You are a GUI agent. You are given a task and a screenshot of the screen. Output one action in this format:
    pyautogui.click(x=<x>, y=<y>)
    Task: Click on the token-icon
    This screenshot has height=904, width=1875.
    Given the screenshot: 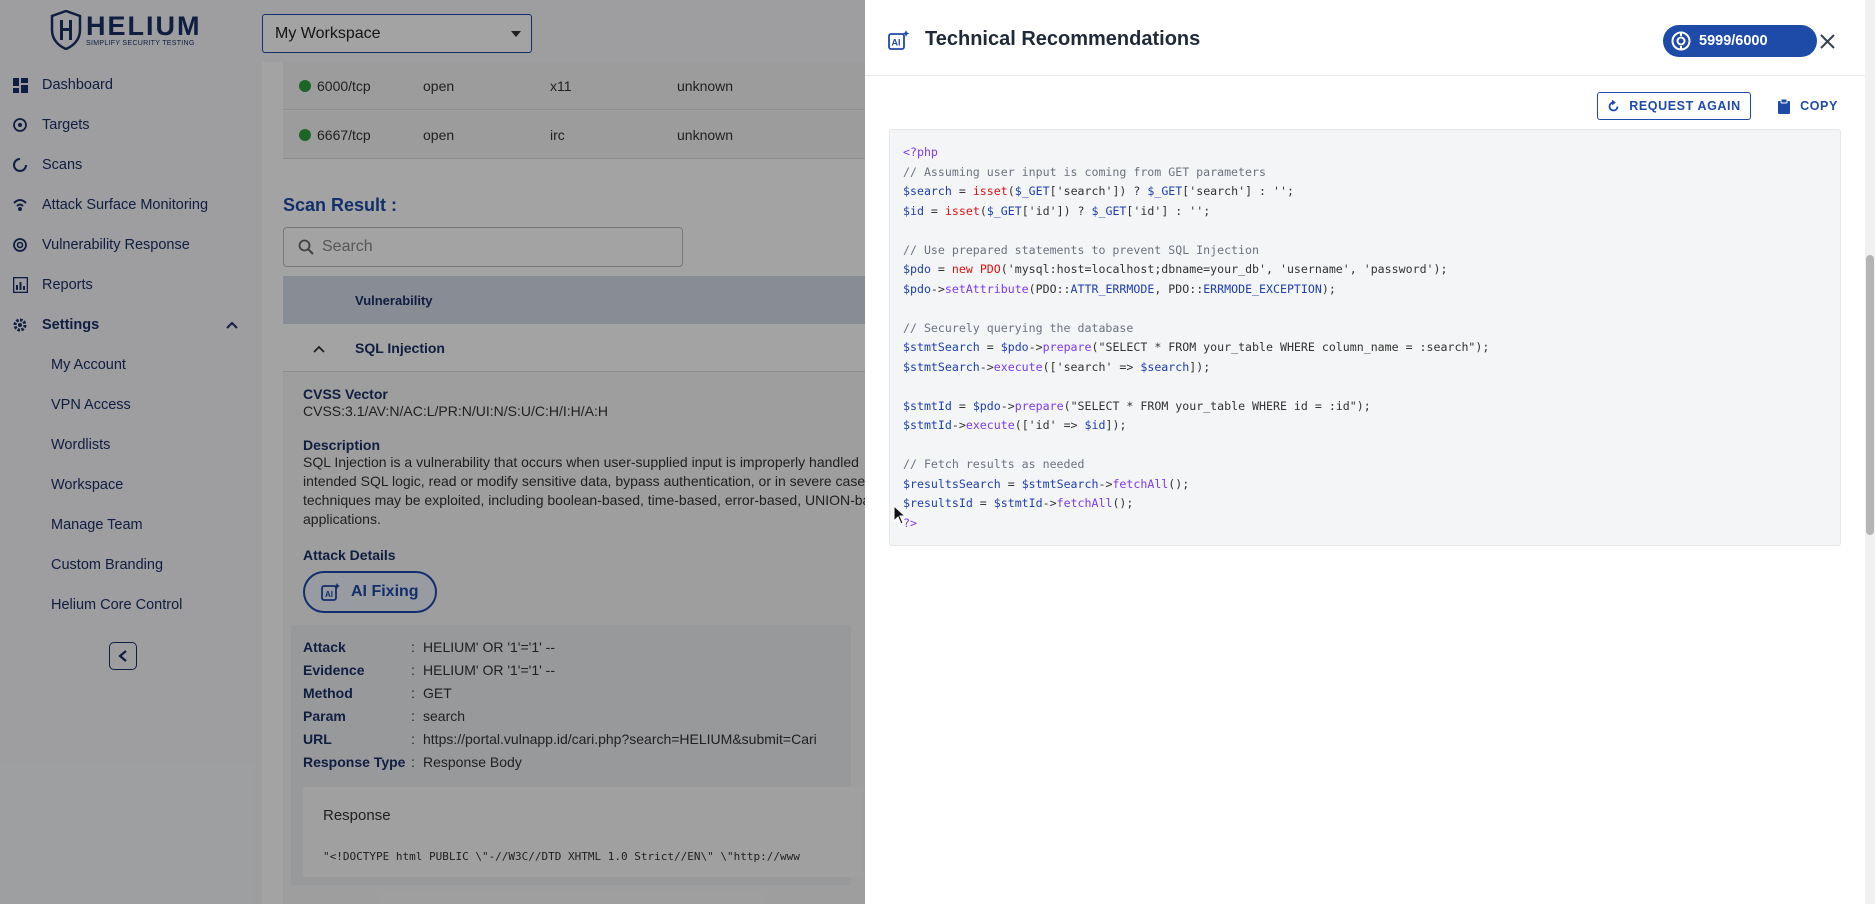 What is the action you would take?
    pyautogui.click(x=1681, y=41)
    